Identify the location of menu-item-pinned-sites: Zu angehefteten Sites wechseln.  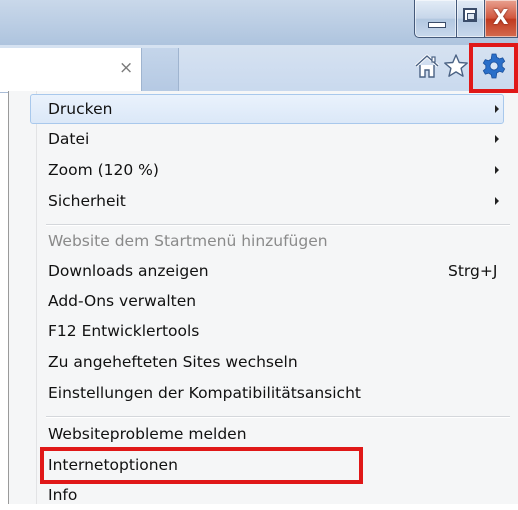
(267, 362).